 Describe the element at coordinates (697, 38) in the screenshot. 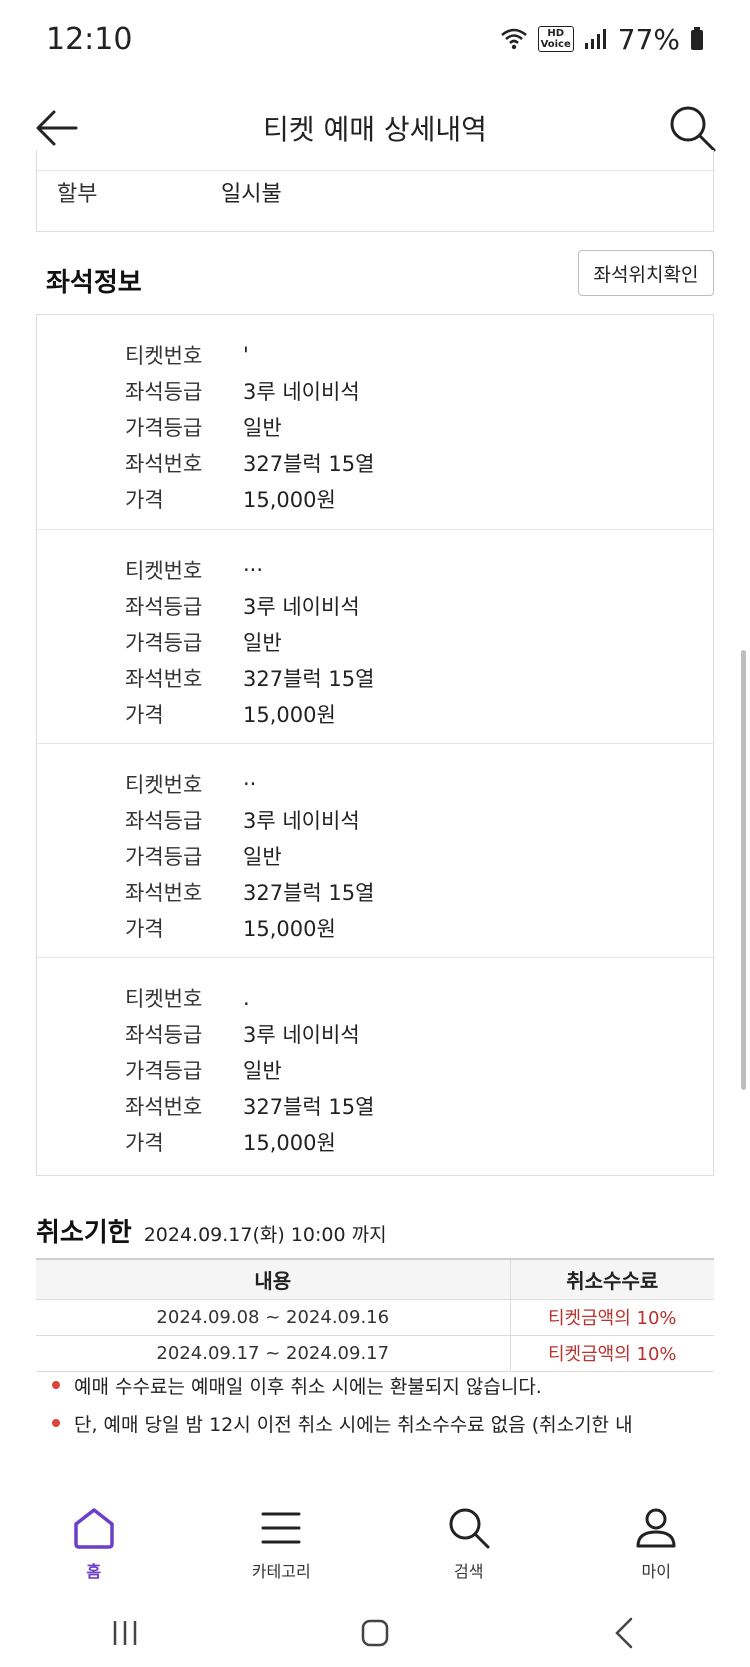

I see `battery-icon` at that location.